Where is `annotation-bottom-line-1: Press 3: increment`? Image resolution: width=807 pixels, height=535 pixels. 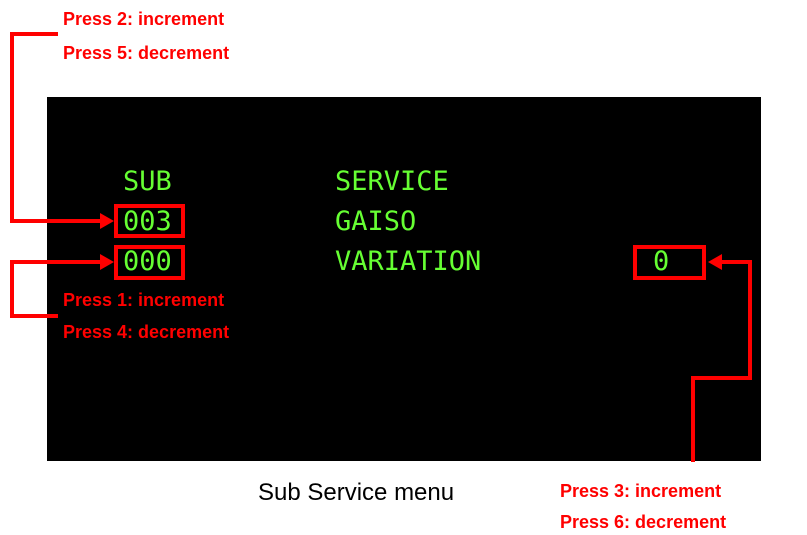 annotation-bottom-line-1: Press 3: increment is located at coordinates (641, 491).